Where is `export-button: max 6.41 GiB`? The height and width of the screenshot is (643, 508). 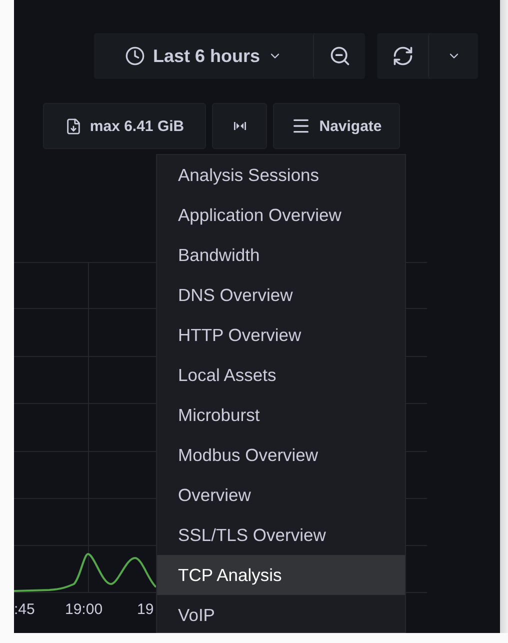 export-button: max 6.41 GiB is located at coordinates (124, 126).